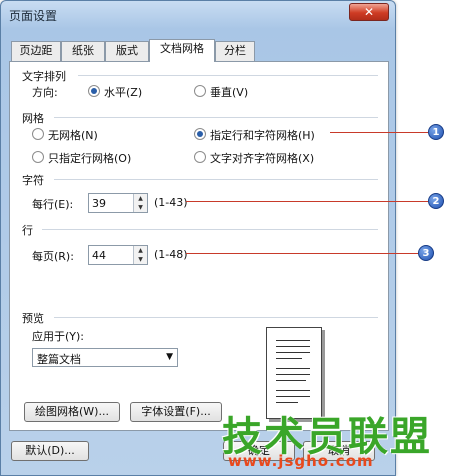 The image size is (456, 476). Describe the element at coordinates (99, 255) in the screenshot. I see `lines-per-page-value: 44` at that location.